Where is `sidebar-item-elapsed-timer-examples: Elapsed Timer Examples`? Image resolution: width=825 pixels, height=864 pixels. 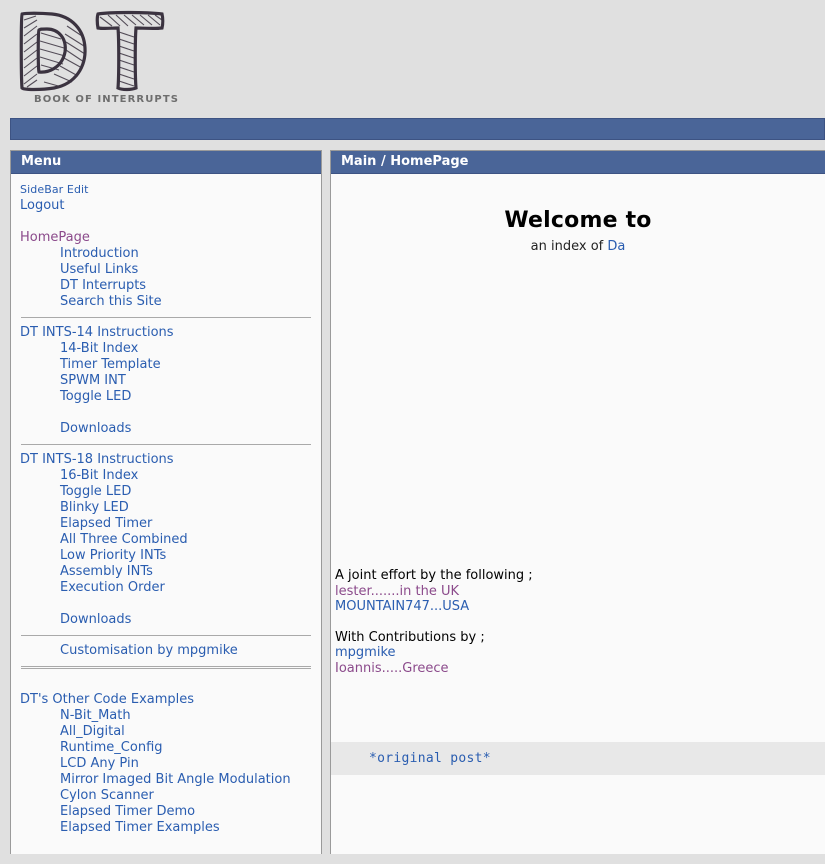
sidebar-item-elapsed-timer-examples: Elapsed Timer Examples is located at coordinates (140, 827).